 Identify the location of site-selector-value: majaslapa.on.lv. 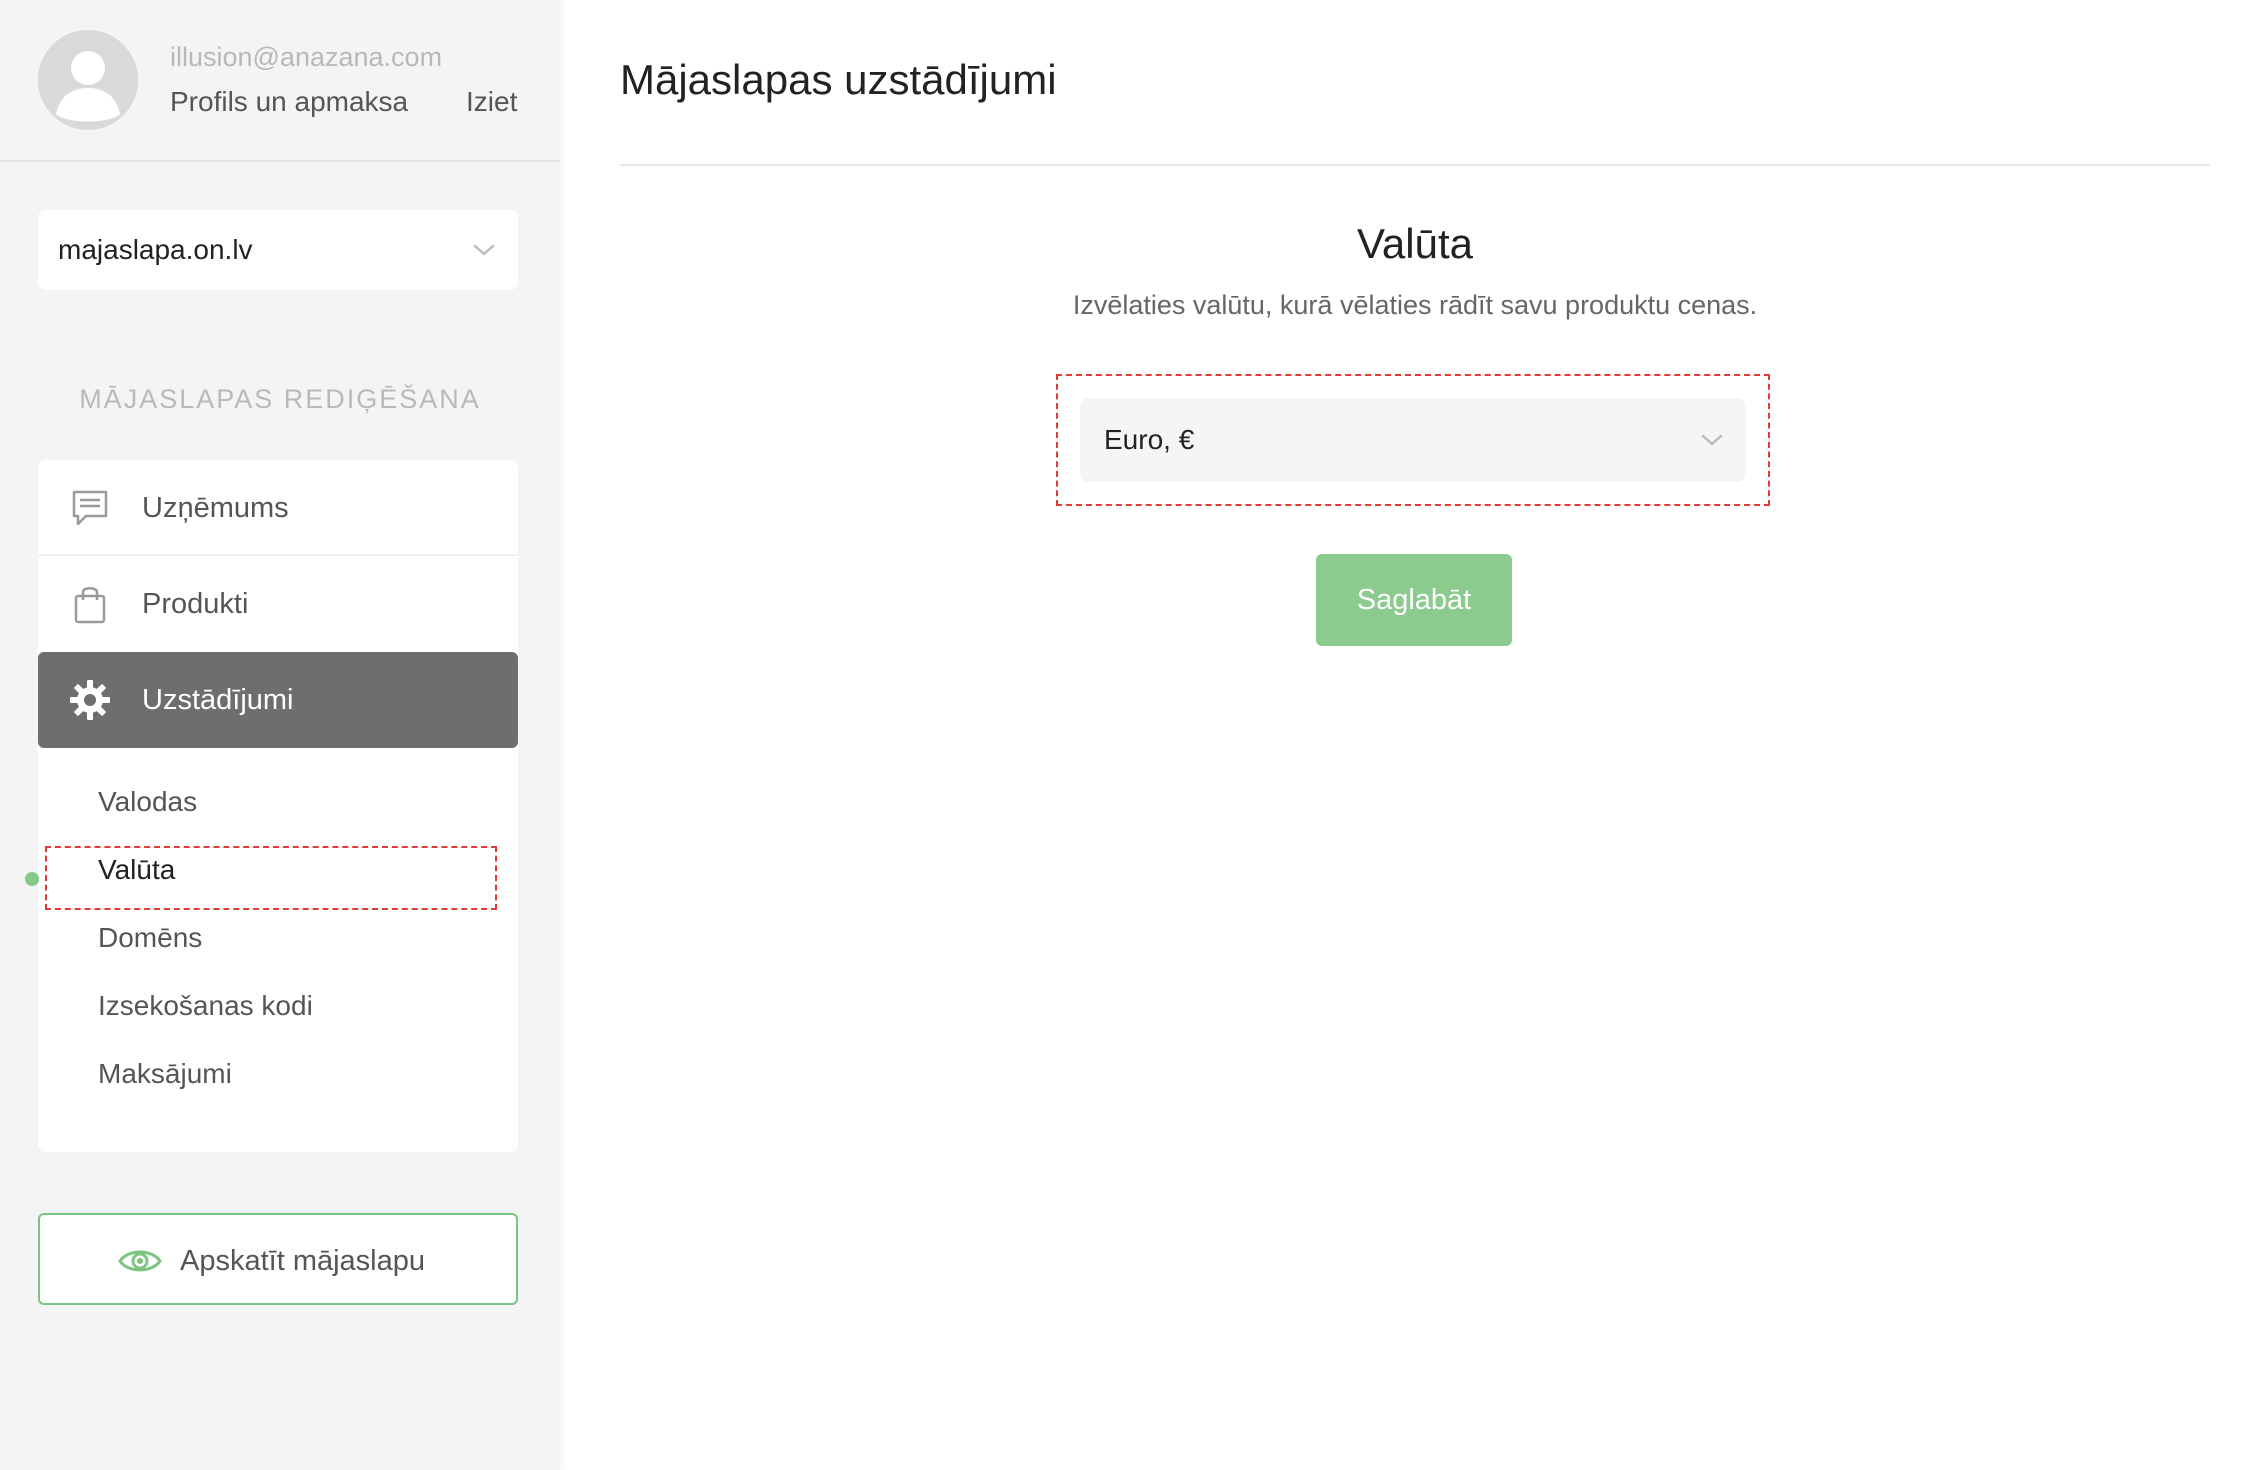
(155, 249).